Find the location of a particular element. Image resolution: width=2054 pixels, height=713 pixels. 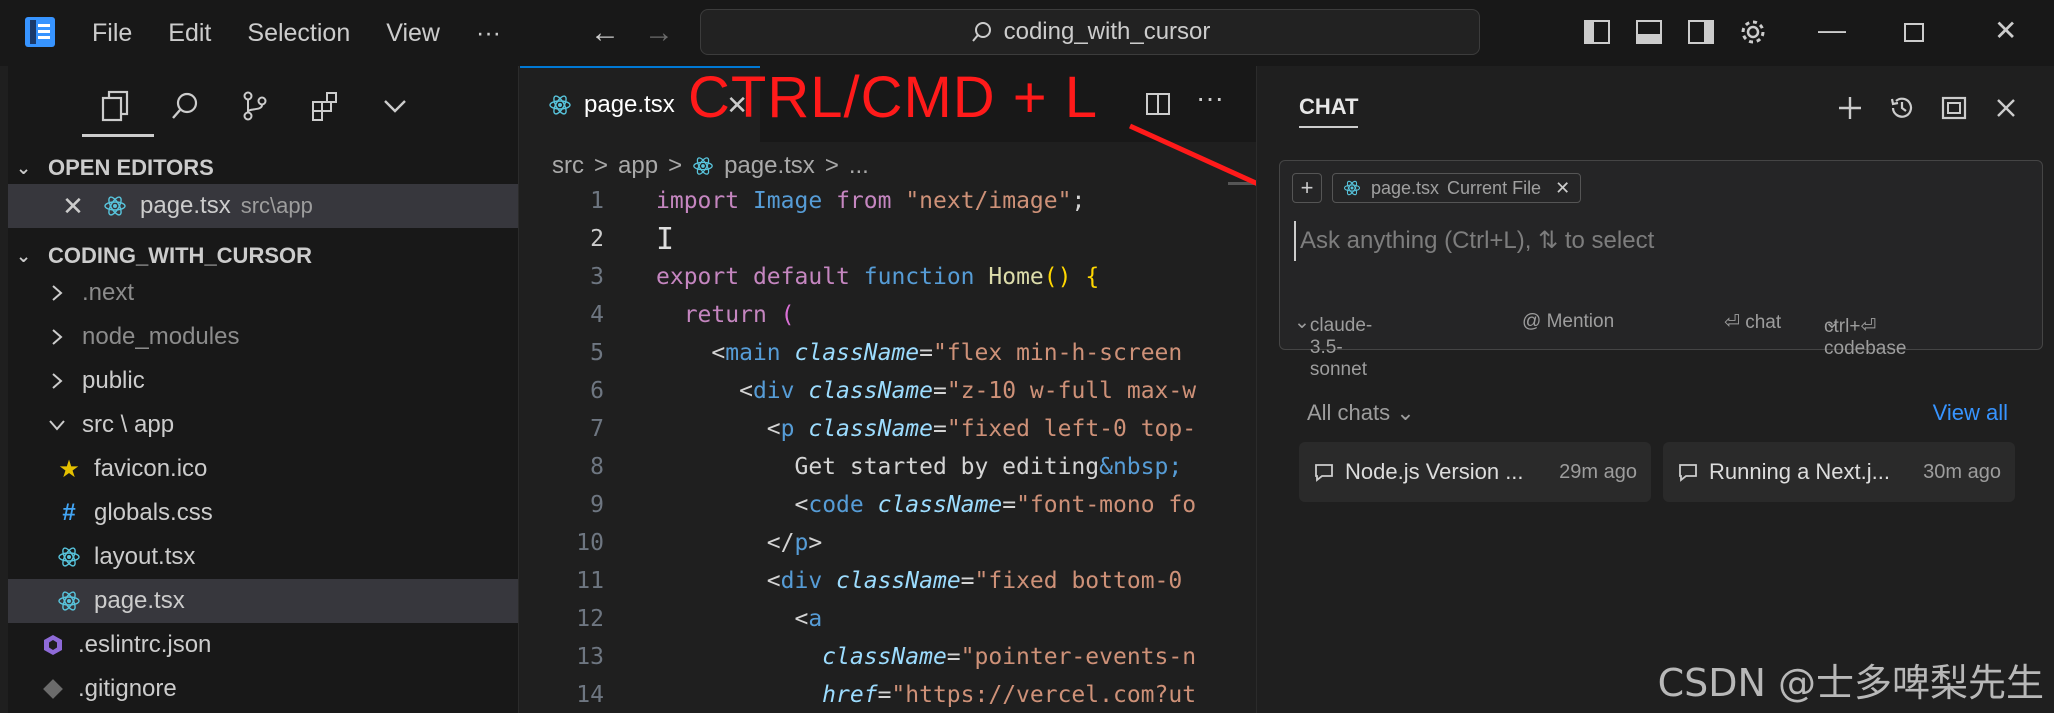

tree-item-label: globals.css is located at coordinates (153, 512).